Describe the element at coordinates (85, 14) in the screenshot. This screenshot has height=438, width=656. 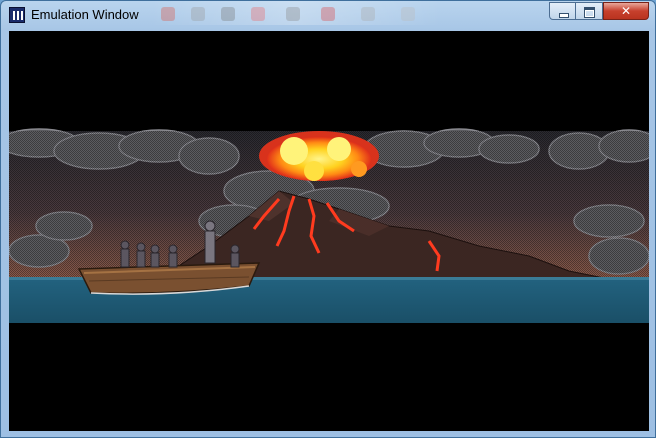
I see `window-title: Emulation Window` at that location.